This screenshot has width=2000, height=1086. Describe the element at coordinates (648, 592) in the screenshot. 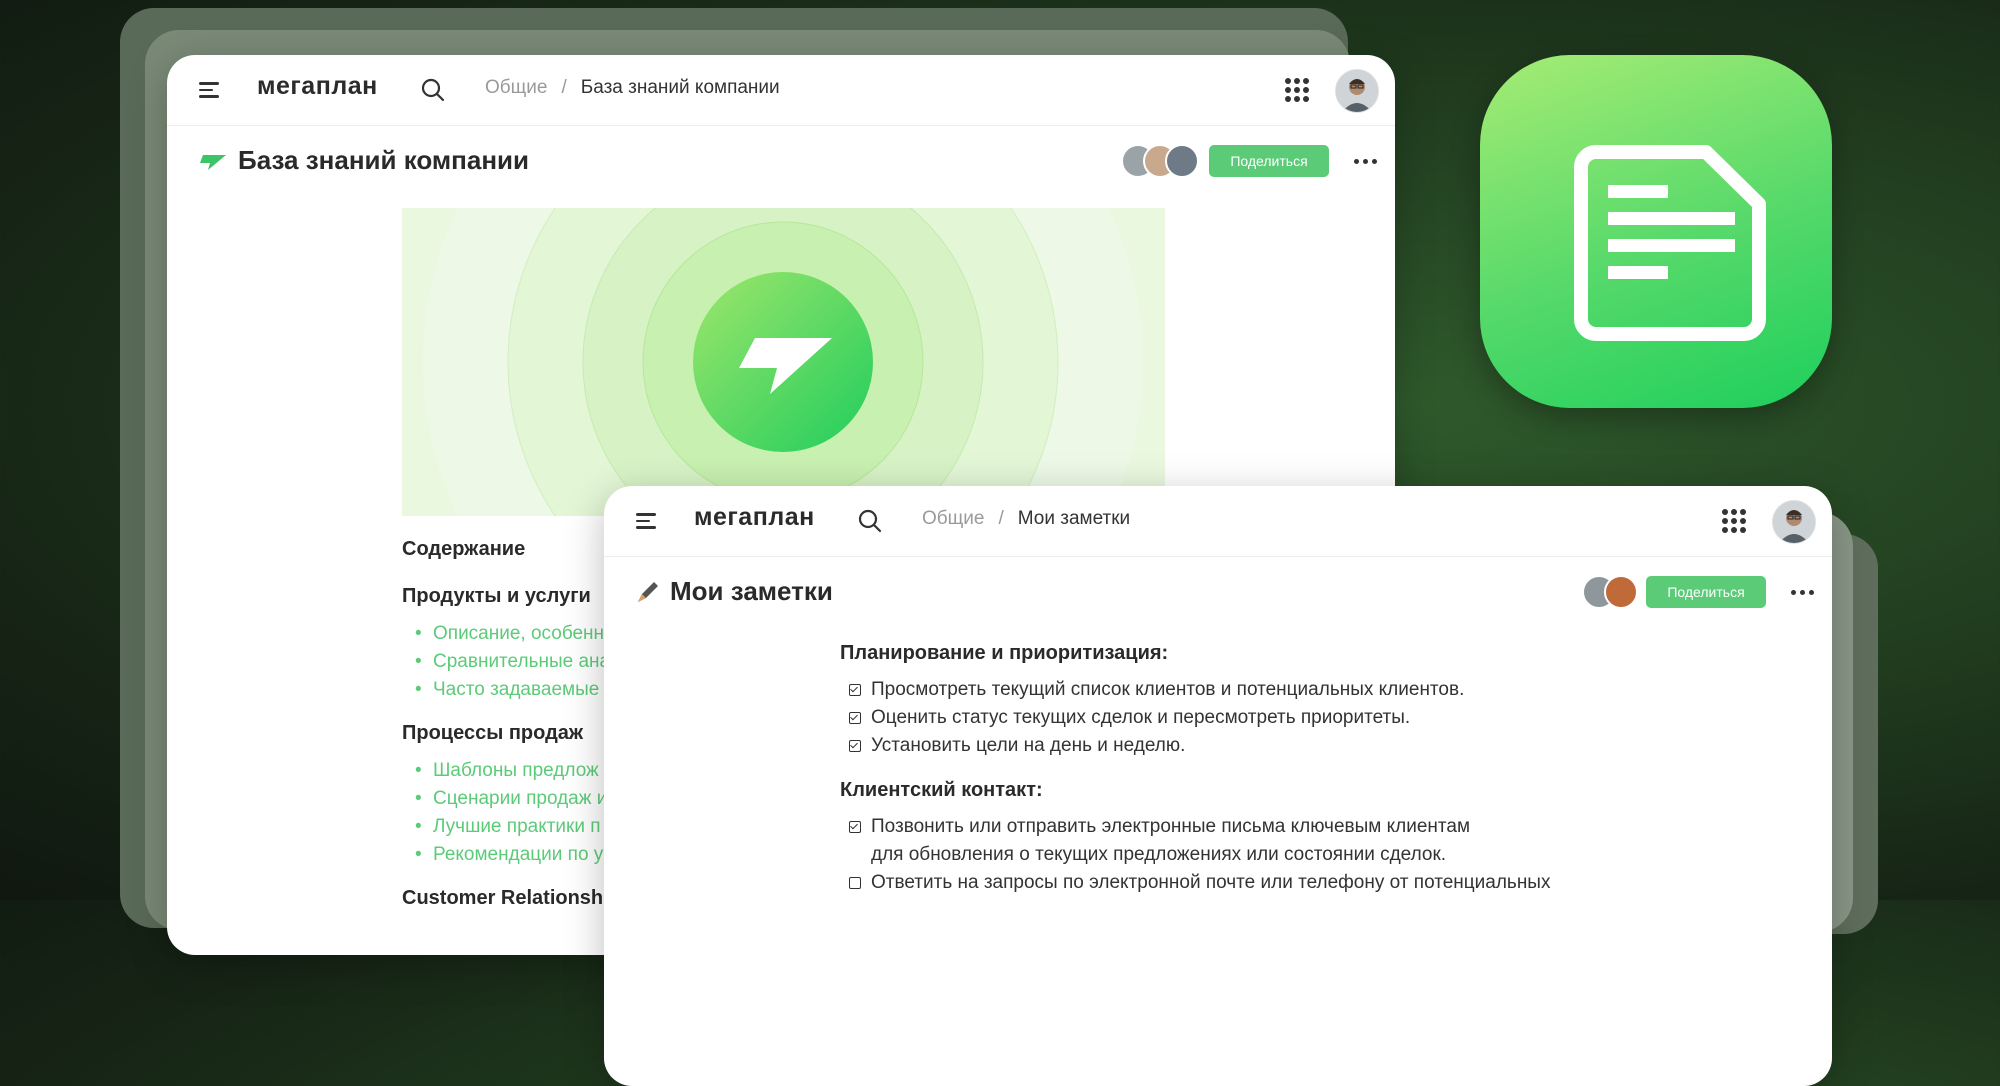

I see `pen-icon` at that location.